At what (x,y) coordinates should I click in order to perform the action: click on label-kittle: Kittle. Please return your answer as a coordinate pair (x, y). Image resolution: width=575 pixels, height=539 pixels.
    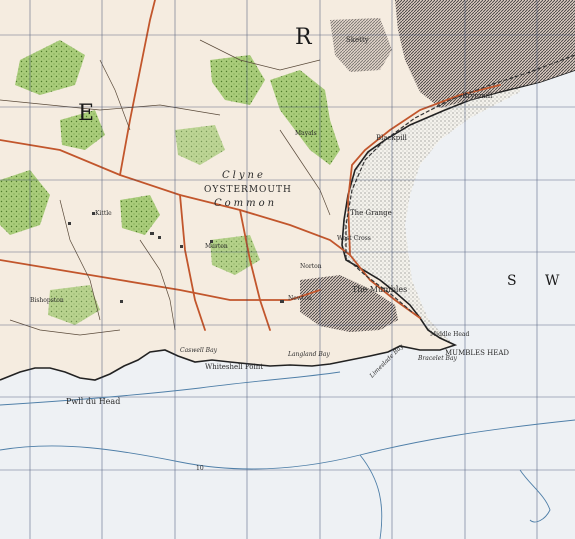
    Looking at the image, I should click on (103, 213).